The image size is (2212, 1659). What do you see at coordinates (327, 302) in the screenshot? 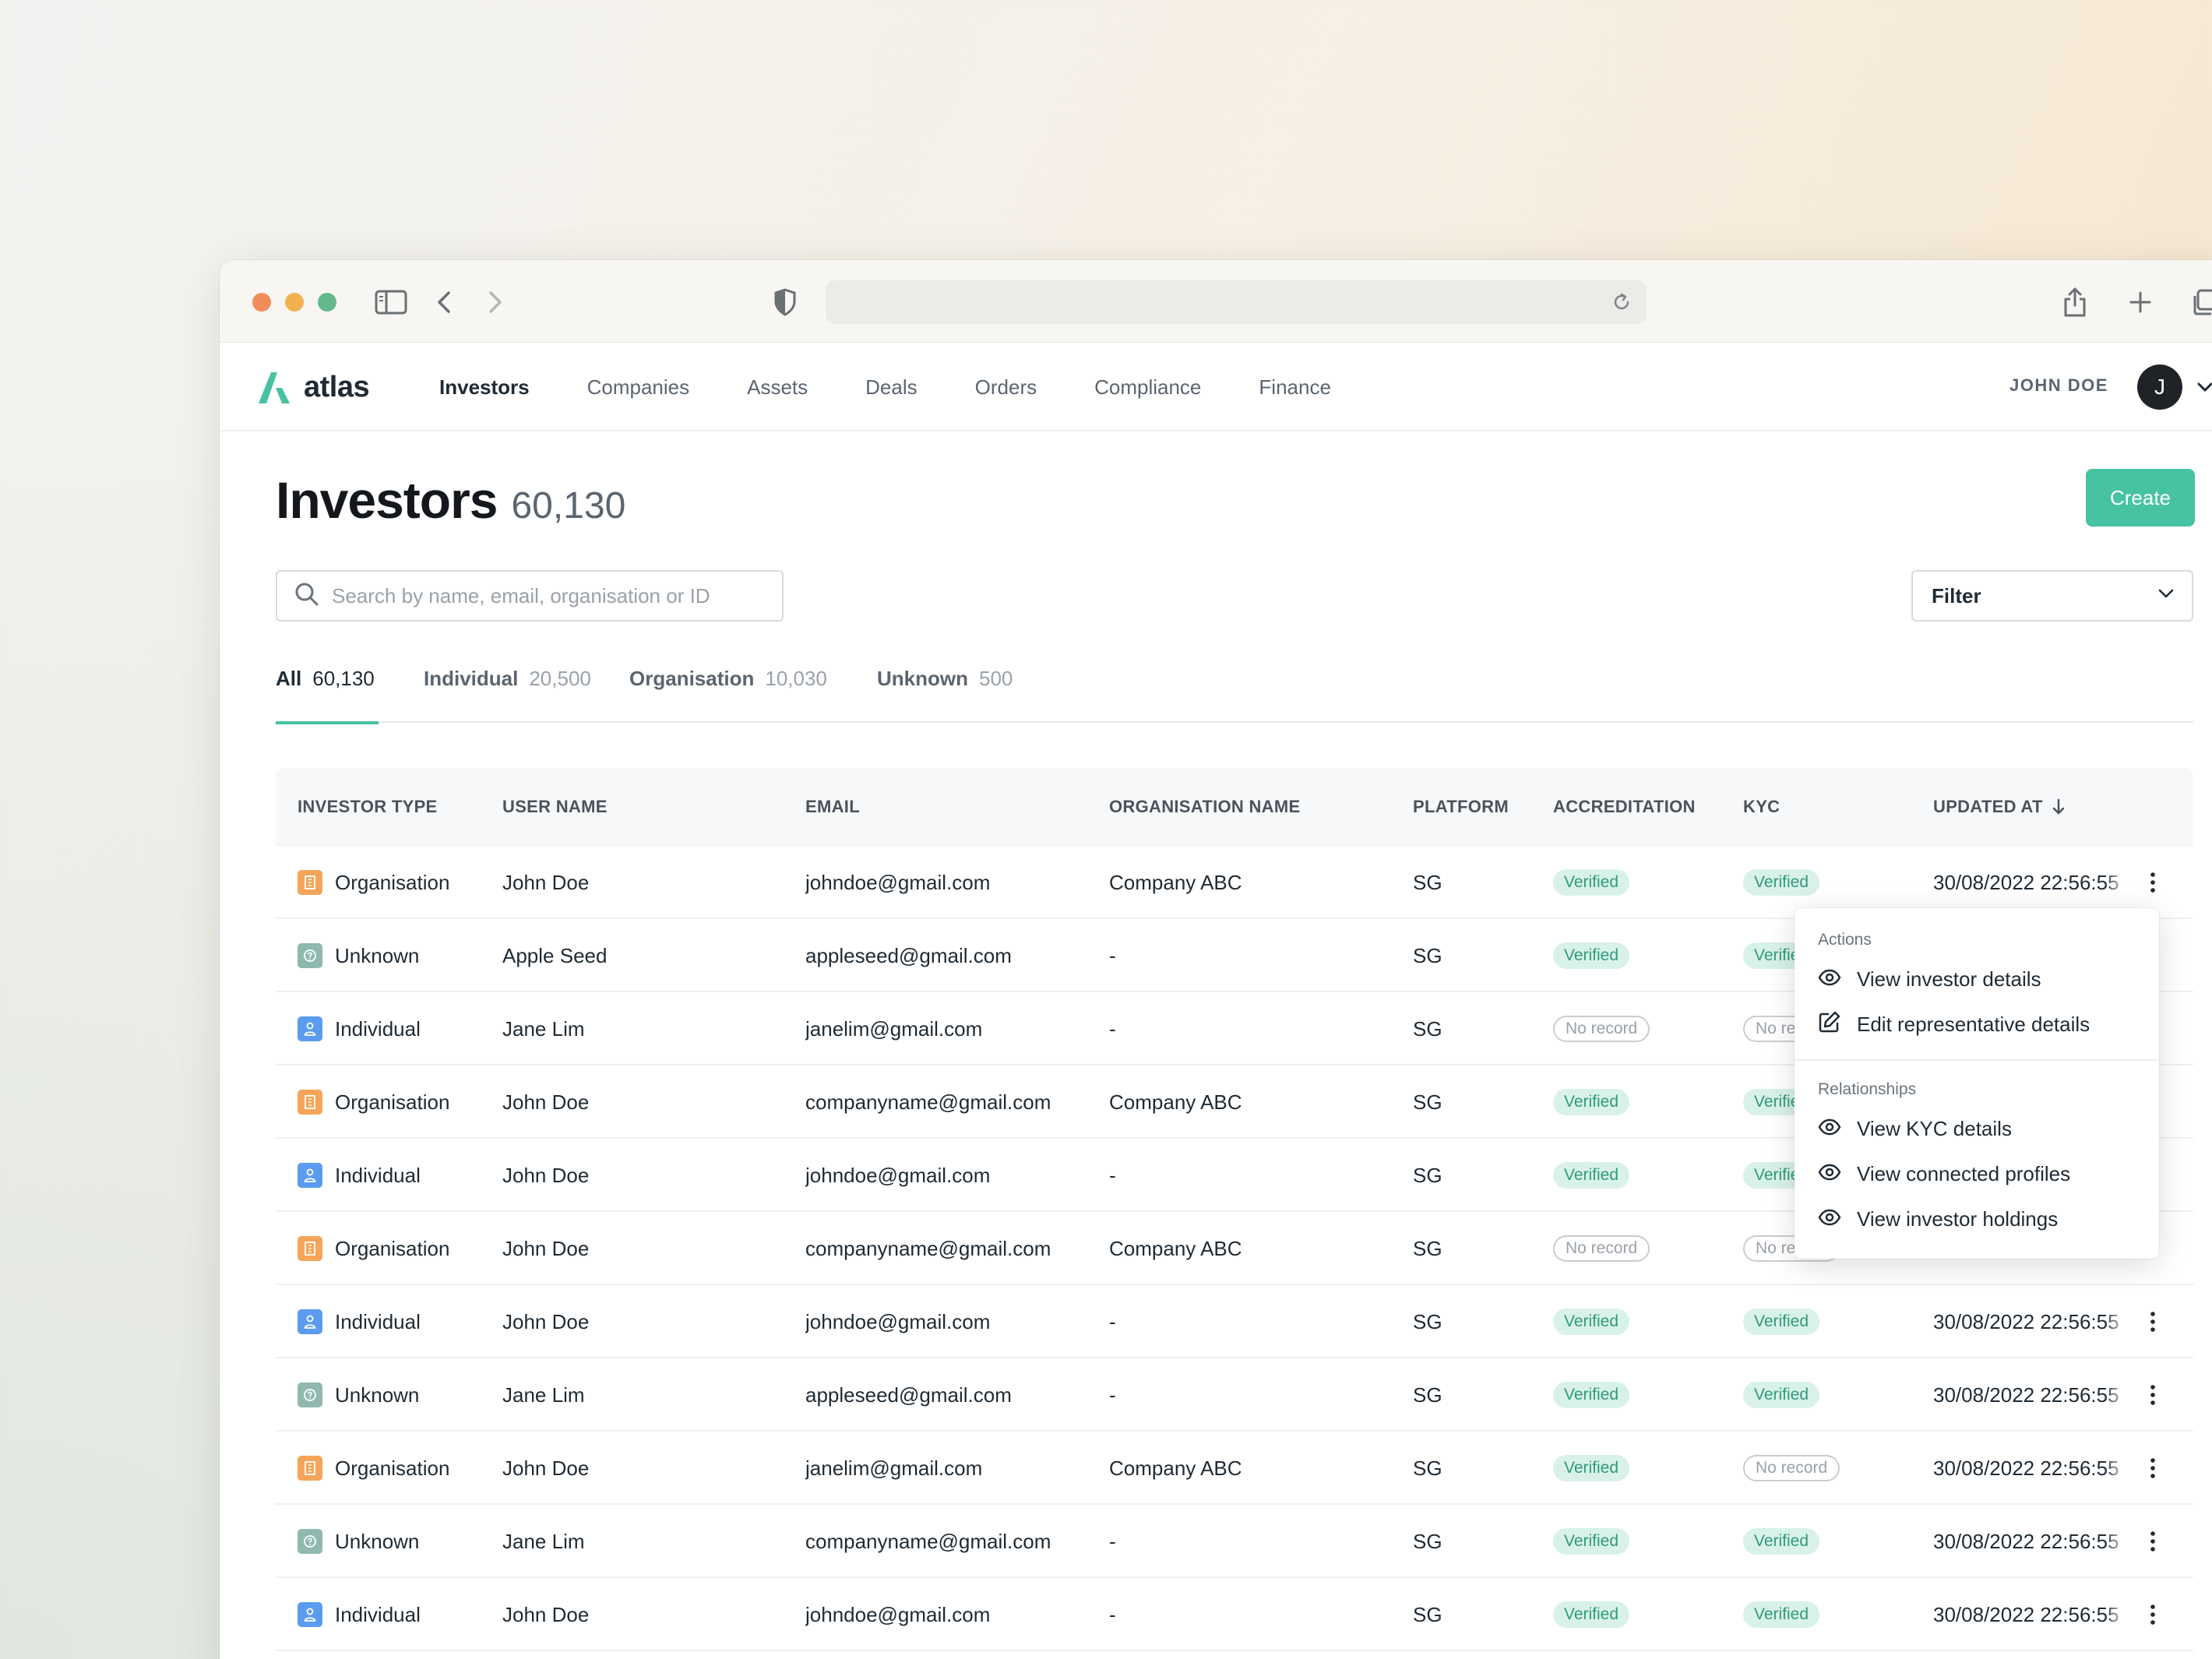
I see `maximize-window-button` at bounding box center [327, 302].